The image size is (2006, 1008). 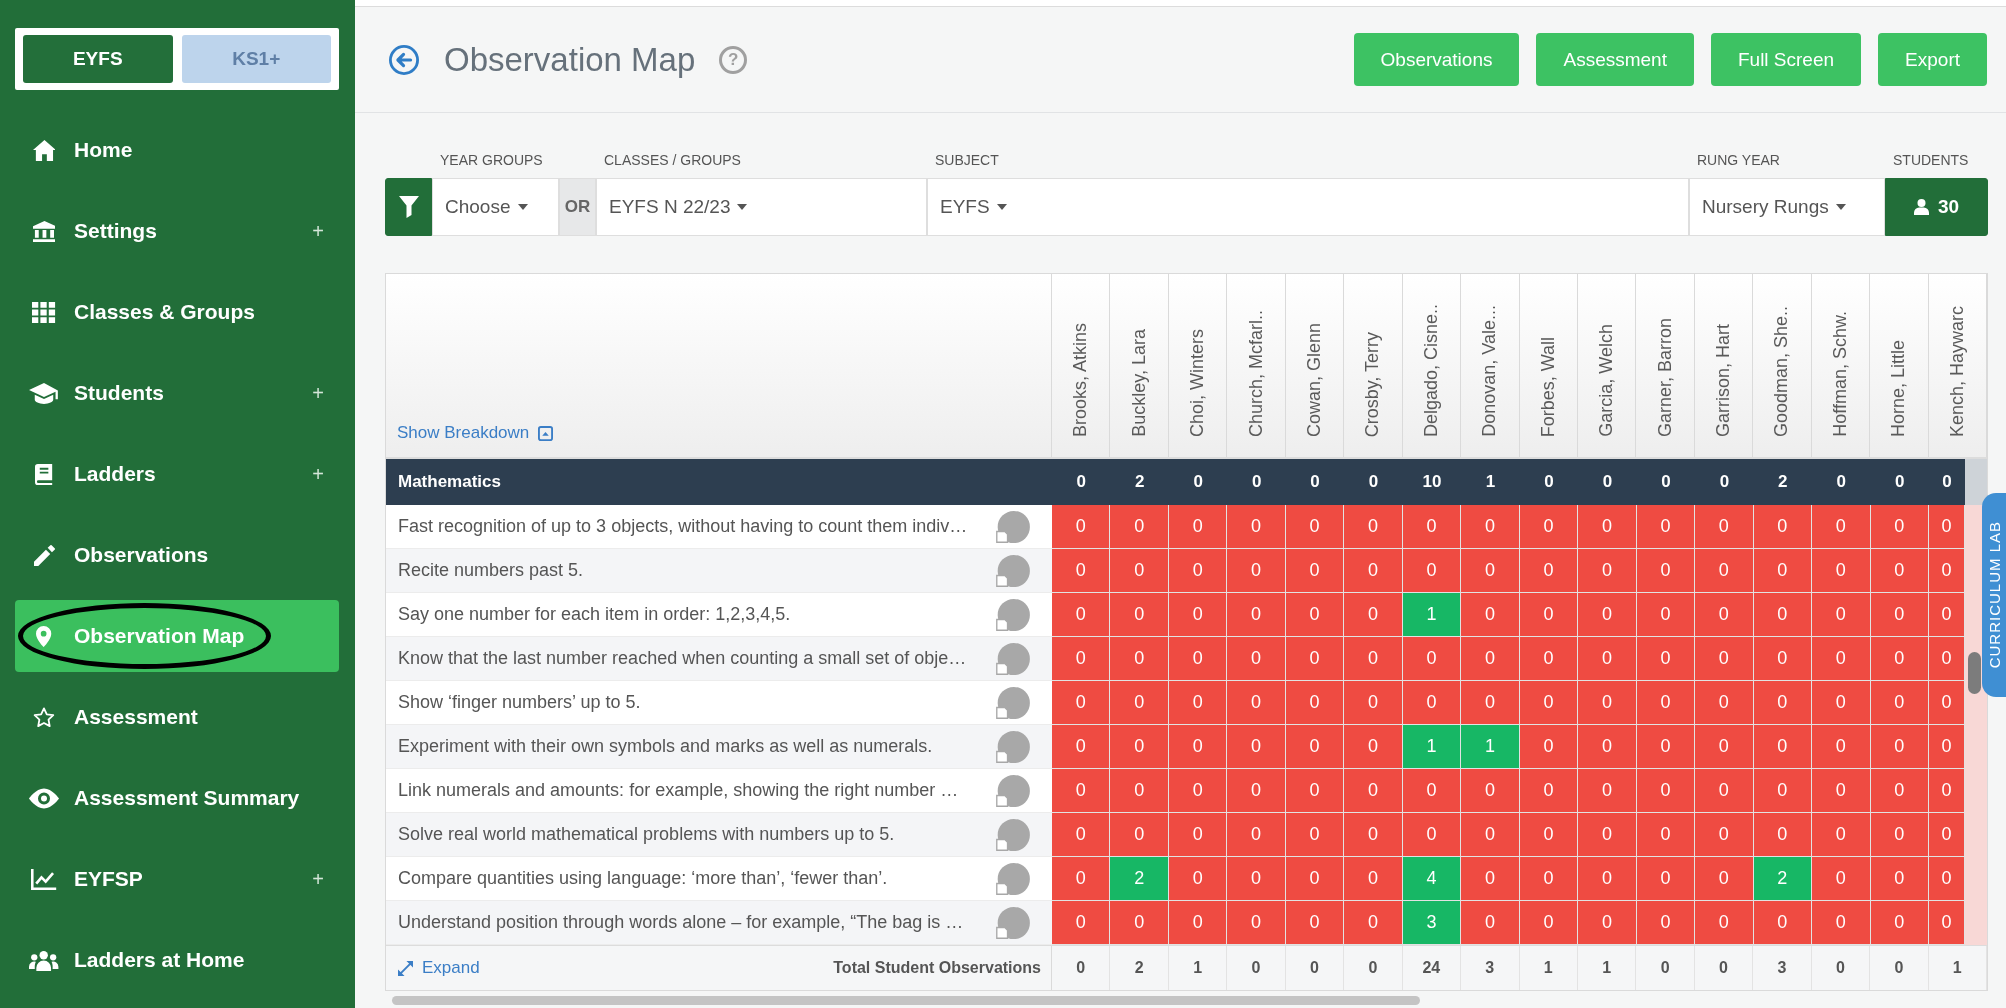 What do you see at coordinates (177, 231) in the screenshot?
I see `nav-item: Settings +` at bounding box center [177, 231].